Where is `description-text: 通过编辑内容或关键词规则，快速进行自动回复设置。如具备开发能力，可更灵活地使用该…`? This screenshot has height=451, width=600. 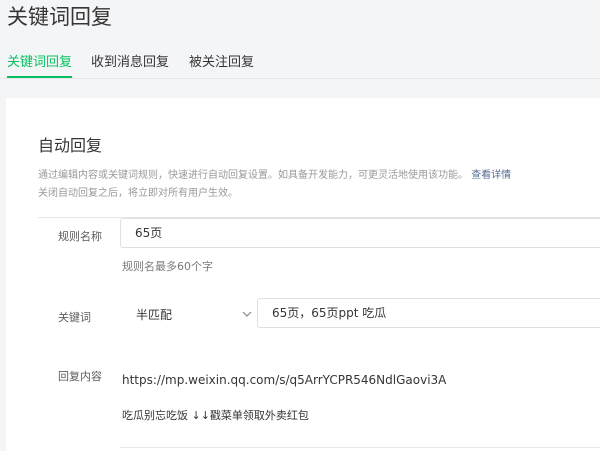 description-text: 通过编辑内容或关键词规则，快速进行自动回复设置。如具备开发能力，可更灵活地使用该… is located at coordinates (253, 175).